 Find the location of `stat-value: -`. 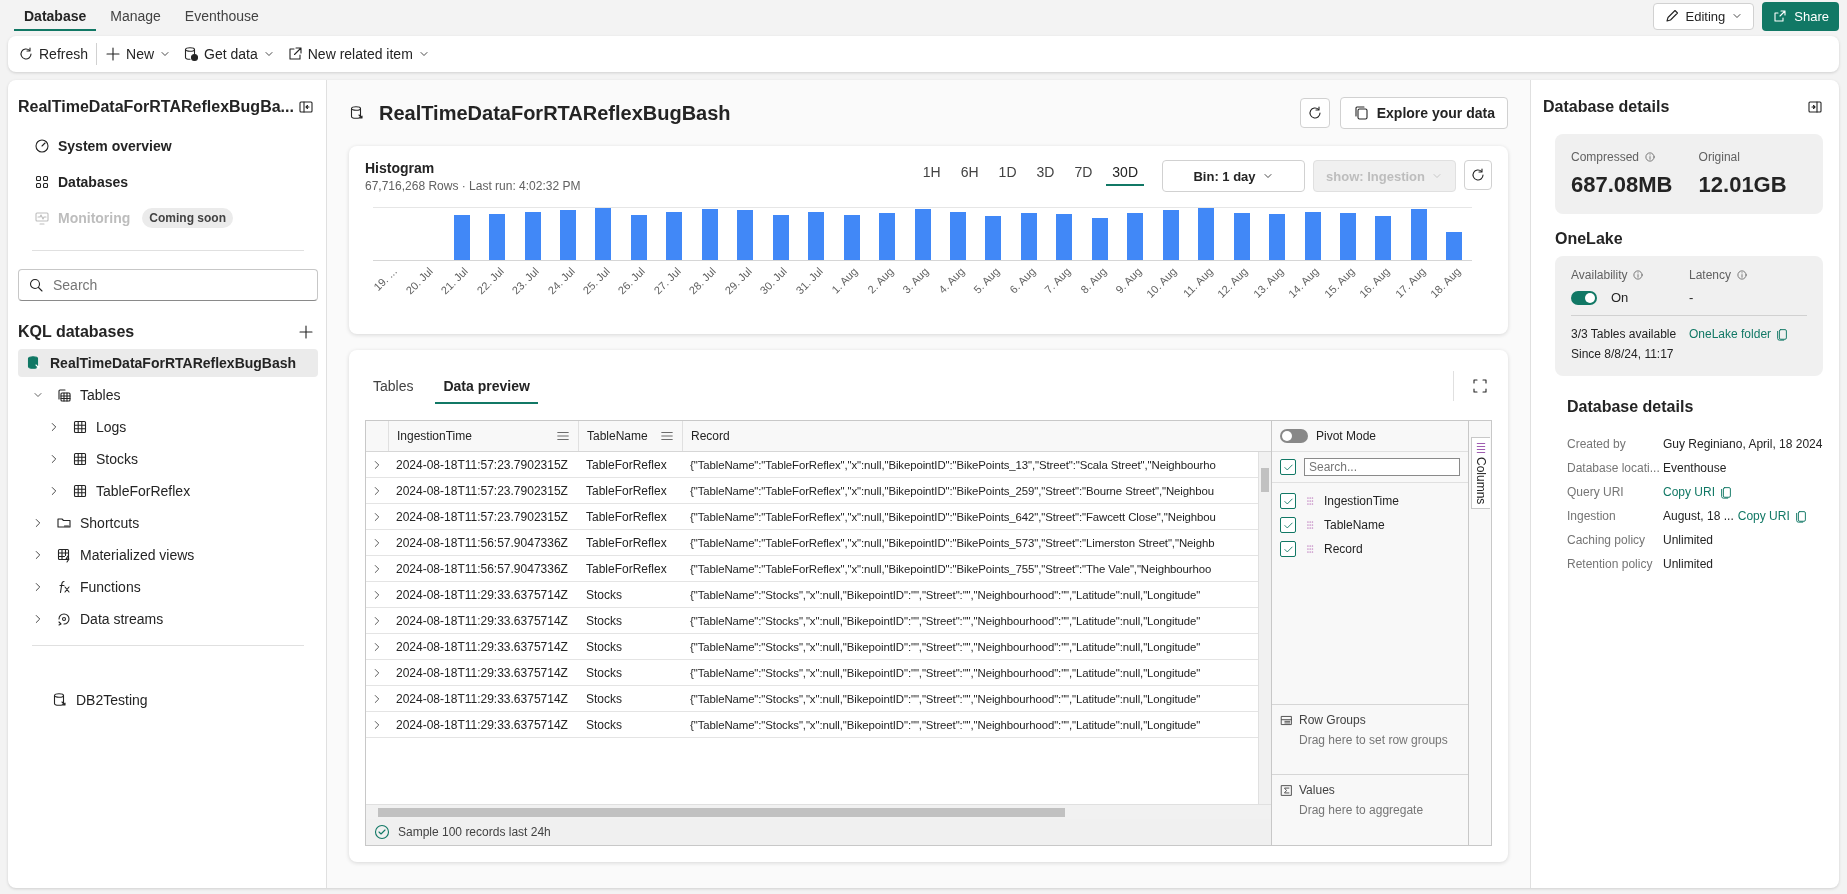

stat-value: - is located at coordinates (1692, 297).